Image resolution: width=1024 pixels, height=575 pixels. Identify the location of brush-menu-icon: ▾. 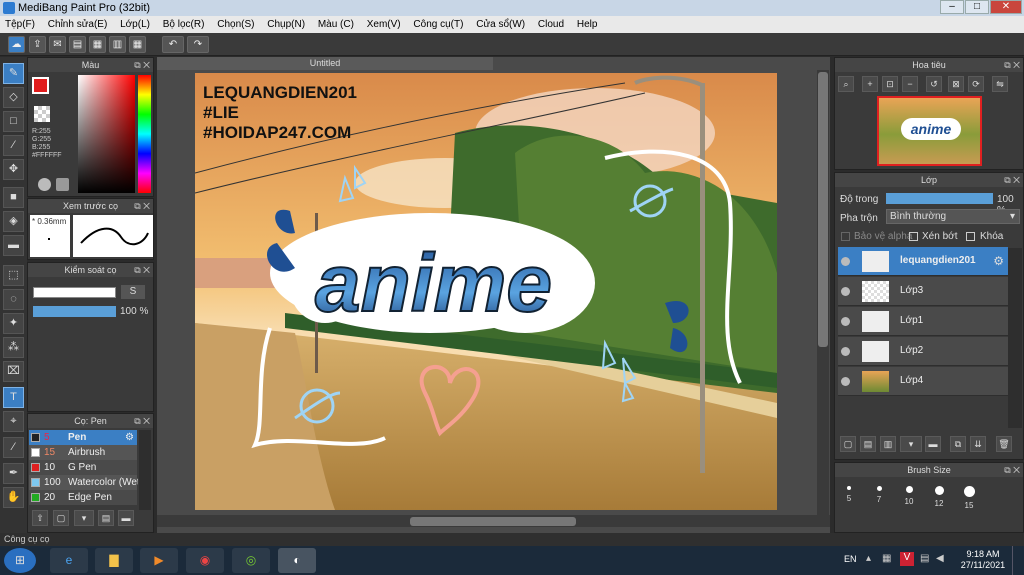
(84, 518).